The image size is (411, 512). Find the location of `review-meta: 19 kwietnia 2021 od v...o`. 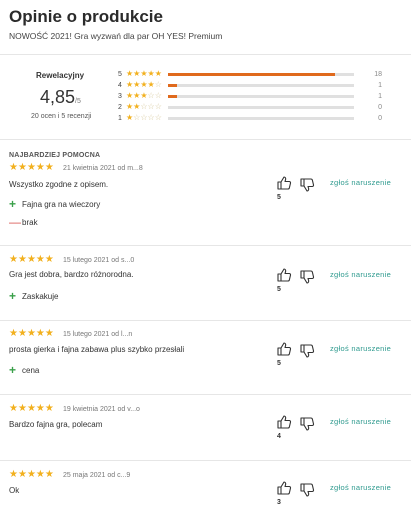

review-meta: 19 kwietnia 2021 od v...o is located at coordinates (101, 409).